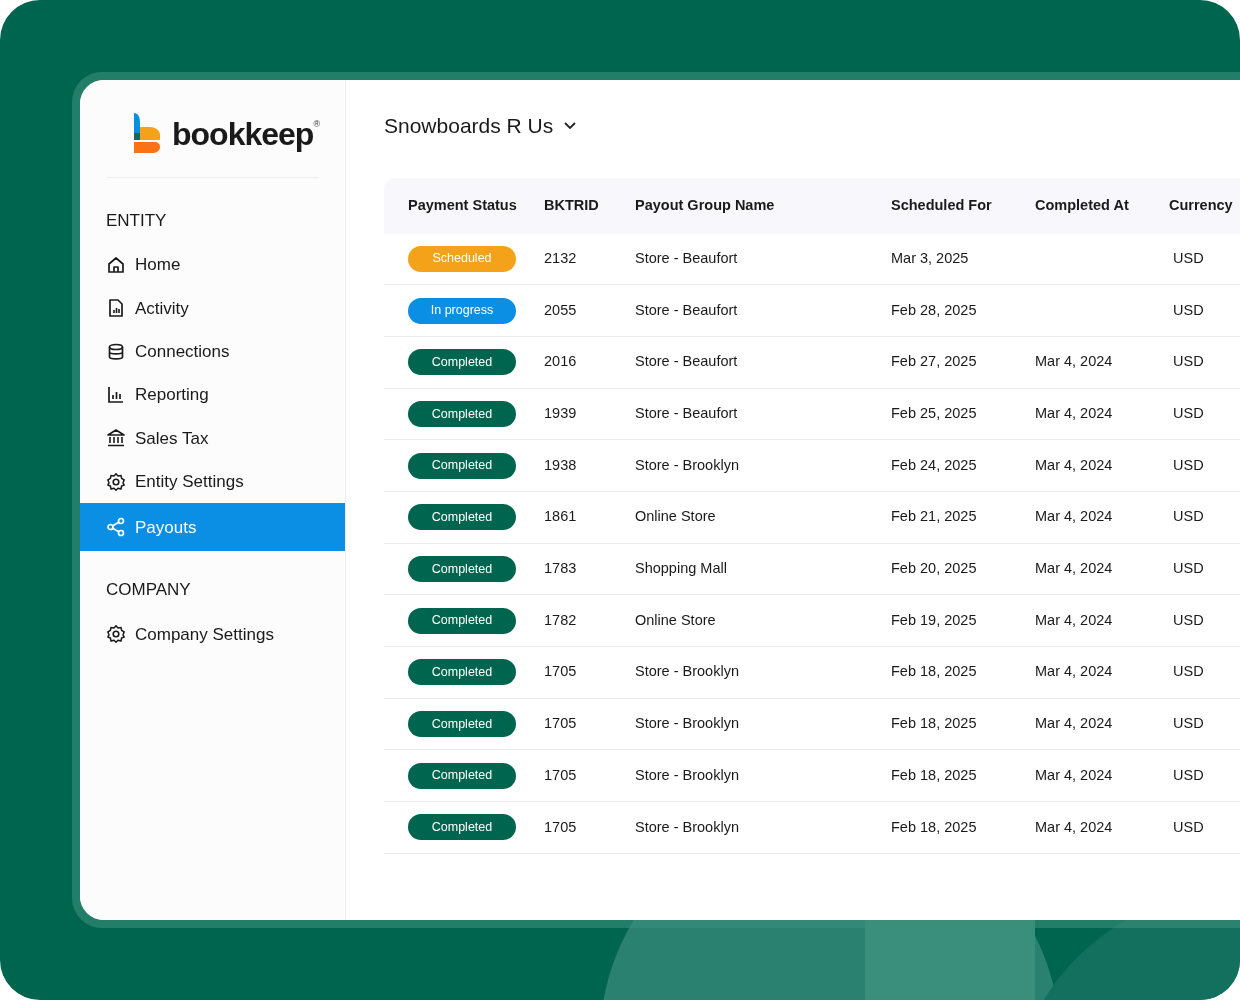 This screenshot has width=1240, height=1000. What do you see at coordinates (930, 258) in the screenshot?
I see `table-cell-text: Mar 3, 2025` at bounding box center [930, 258].